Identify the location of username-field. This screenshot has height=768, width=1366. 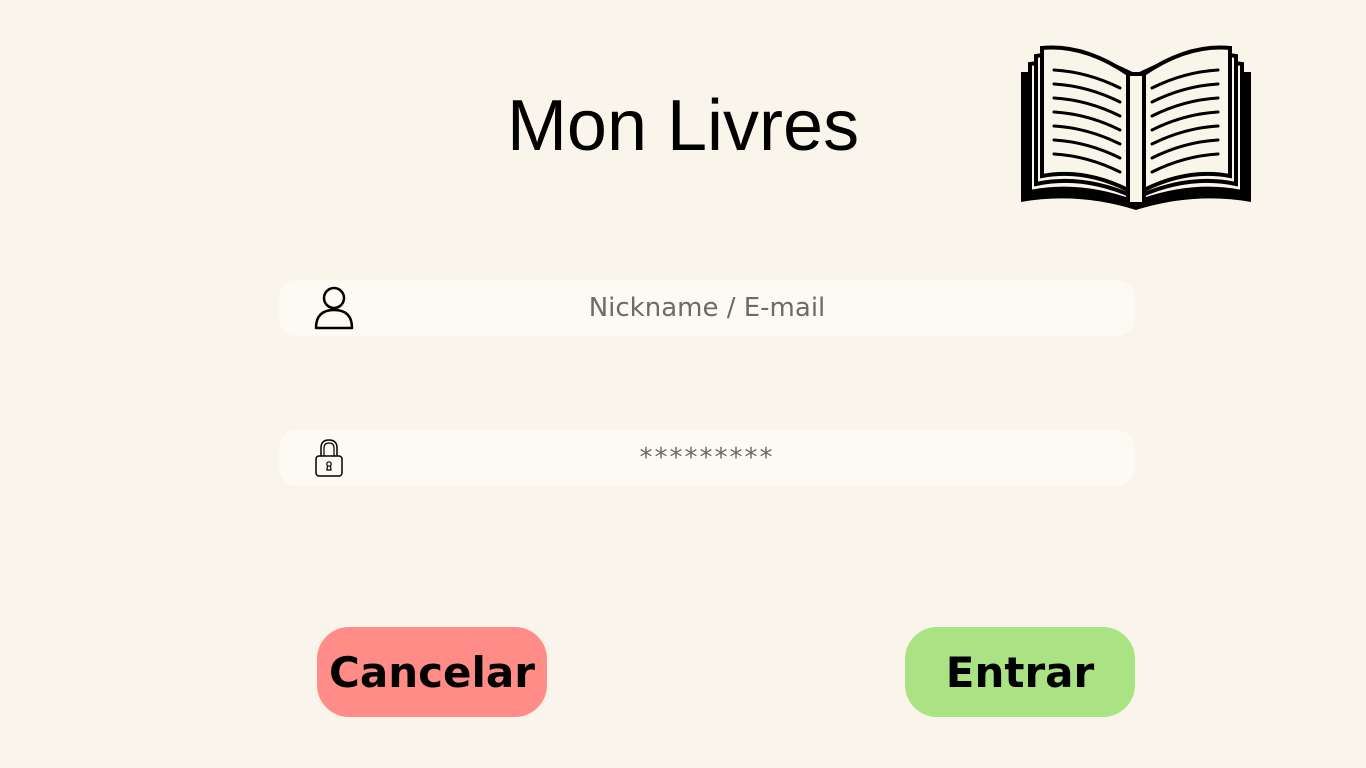
(707, 308).